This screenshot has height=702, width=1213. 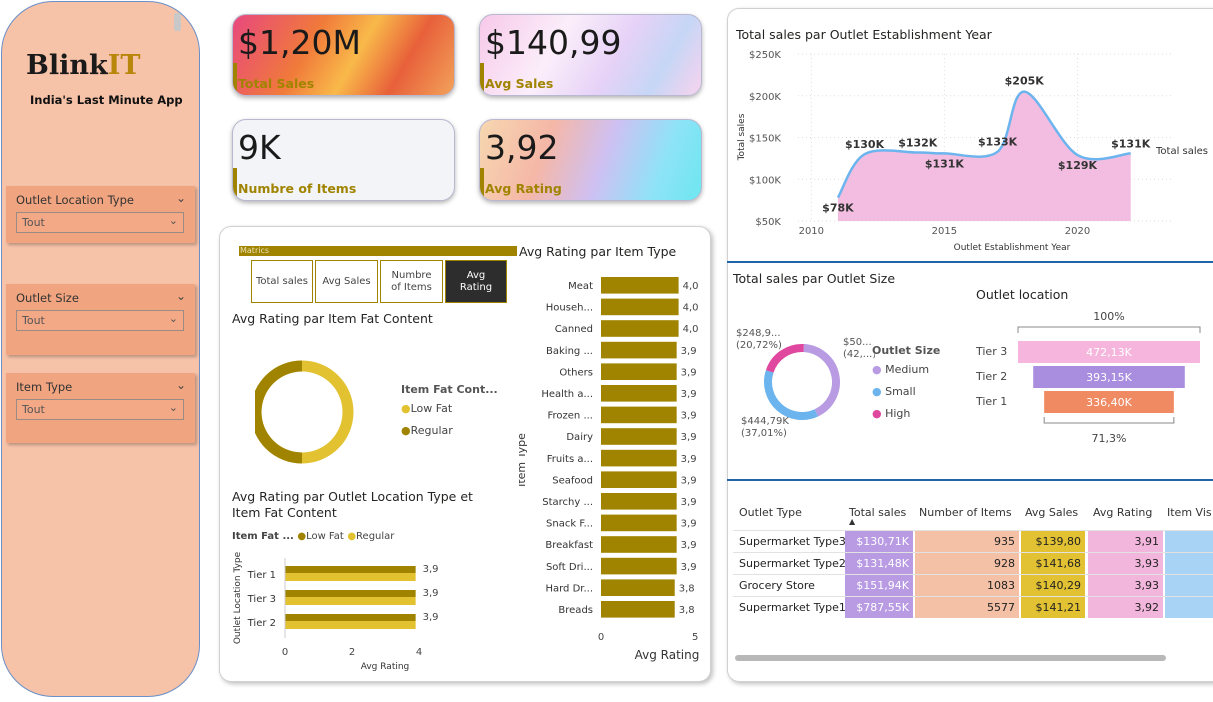 What do you see at coordinates (346, 281) in the screenshot?
I see `metric-button-avg-sales: Avg Sales` at bounding box center [346, 281].